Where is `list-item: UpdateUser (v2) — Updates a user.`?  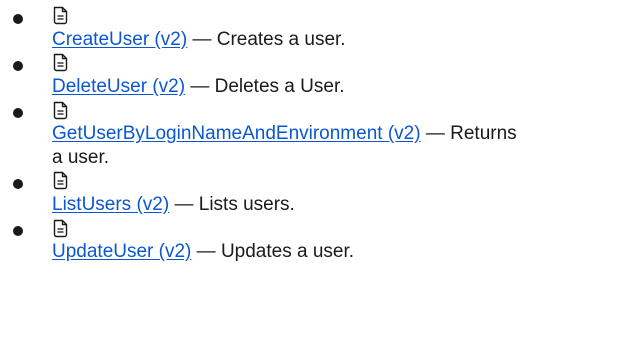 list-item: UpdateUser (v2) — Updates a user. is located at coordinates (260, 239).